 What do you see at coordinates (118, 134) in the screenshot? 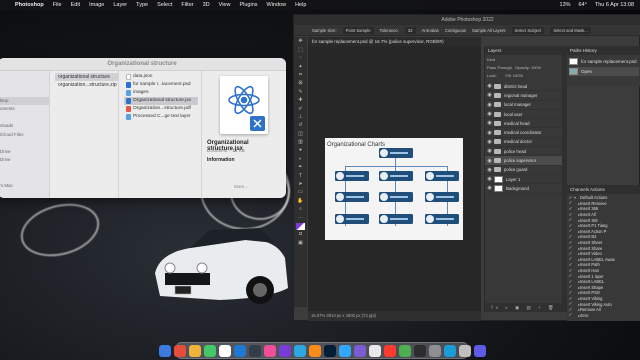
I see `column-divider` at bounding box center [118, 134].